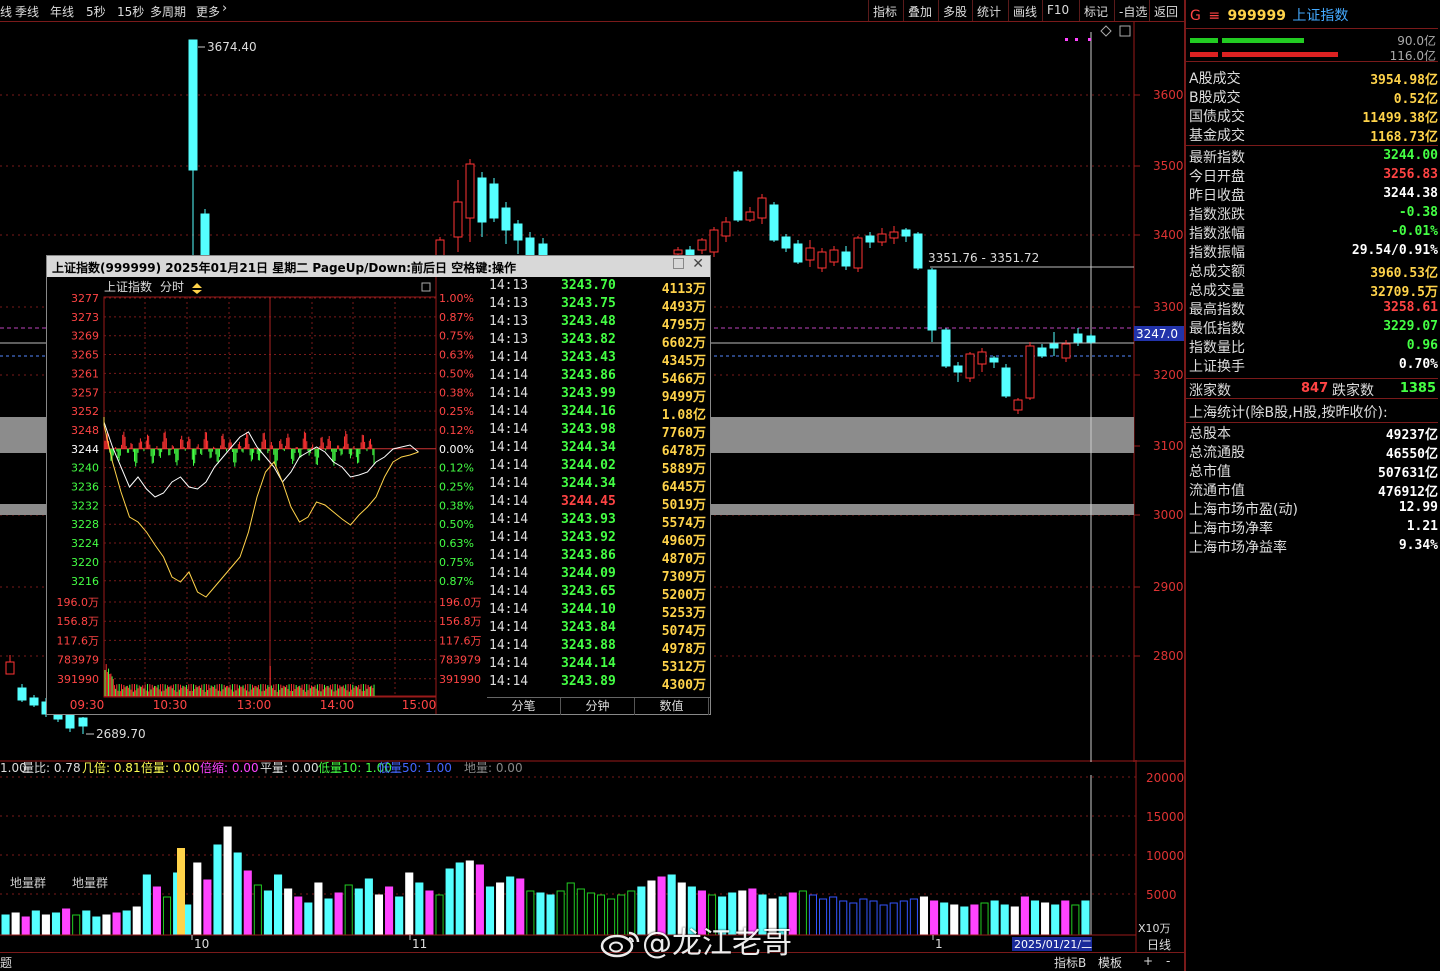 This screenshot has height=971, width=1440. What do you see at coordinates (170, 767) in the screenshot?
I see `indicator-label: 倍量: 0.00` at bounding box center [170, 767].